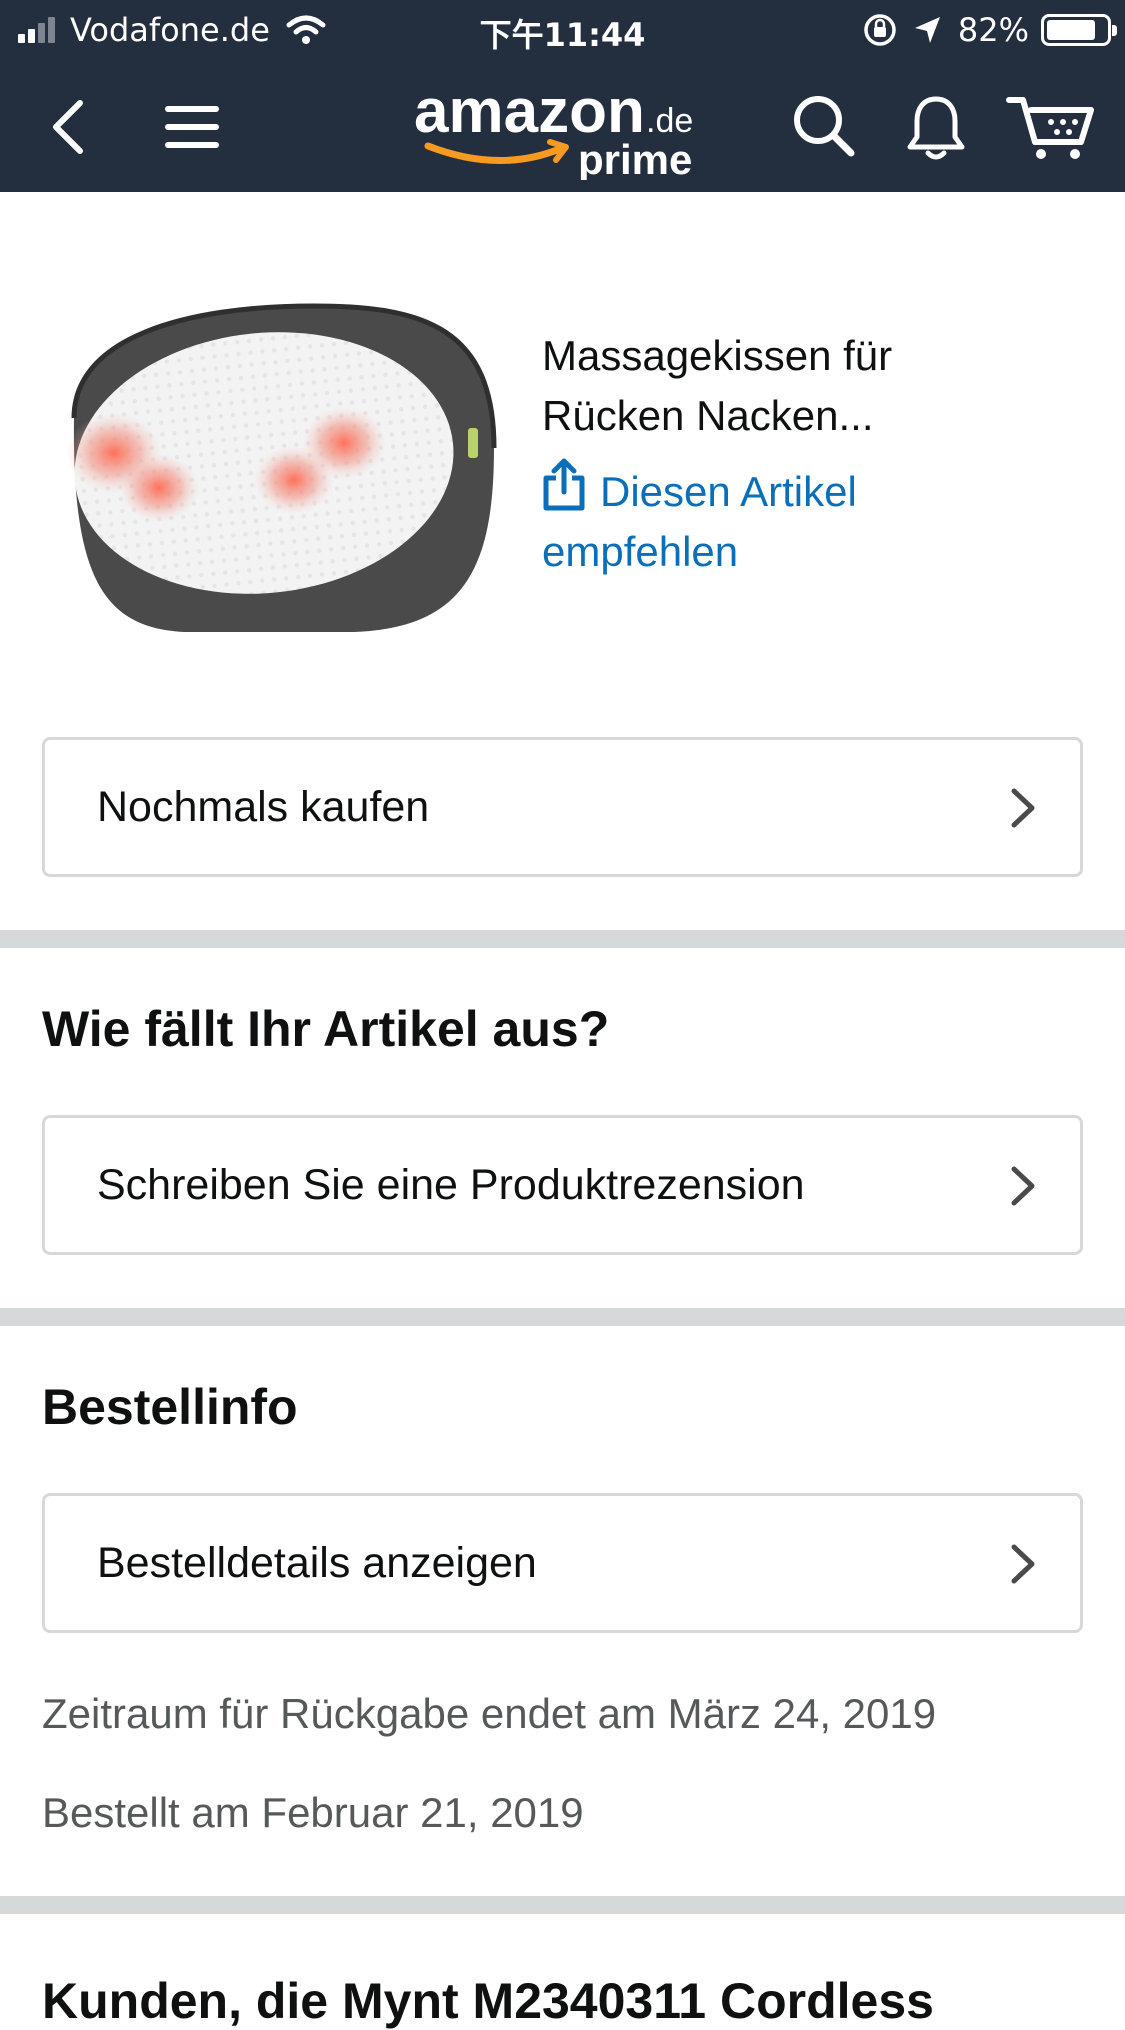 Image resolution: width=1125 pixels, height=2030 pixels. I want to click on menu-icon, so click(192, 127).